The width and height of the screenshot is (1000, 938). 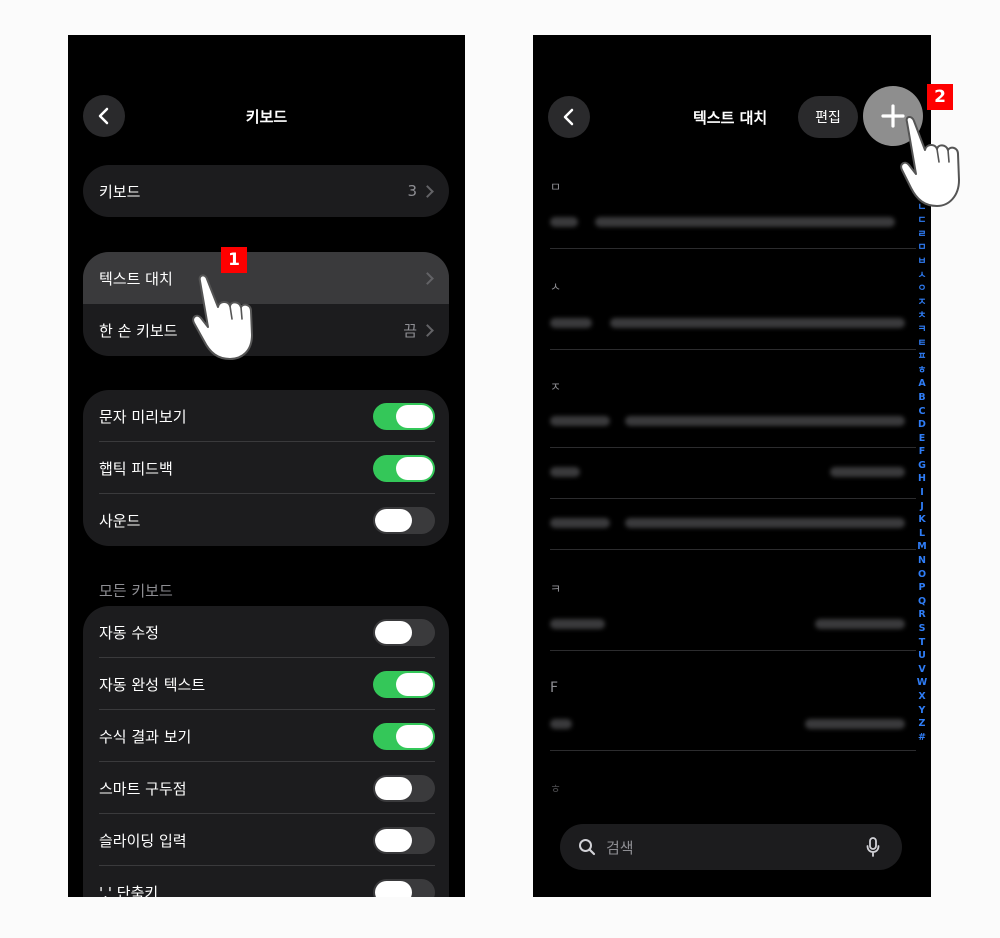 What do you see at coordinates (922, 357) in the screenshot?
I see `index-letter: ㅍ` at bounding box center [922, 357].